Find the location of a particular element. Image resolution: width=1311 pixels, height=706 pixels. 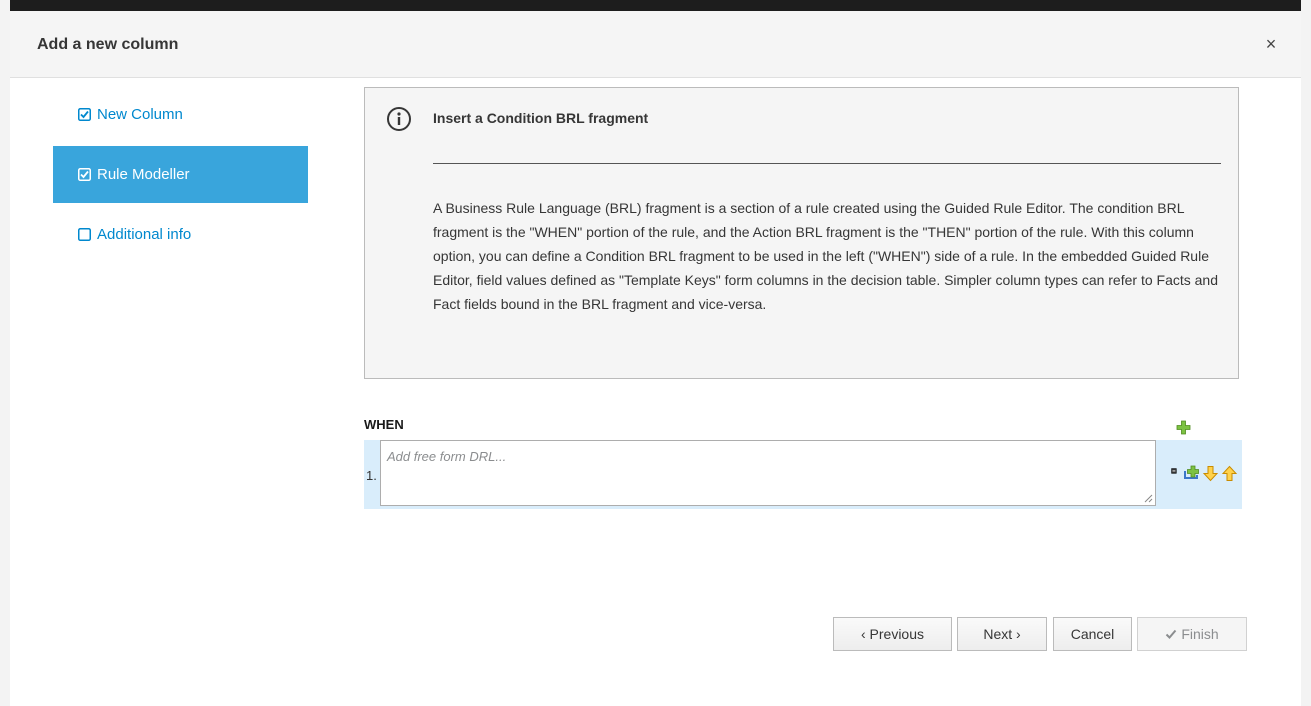

info-circle-icon is located at coordinates (399, 119).